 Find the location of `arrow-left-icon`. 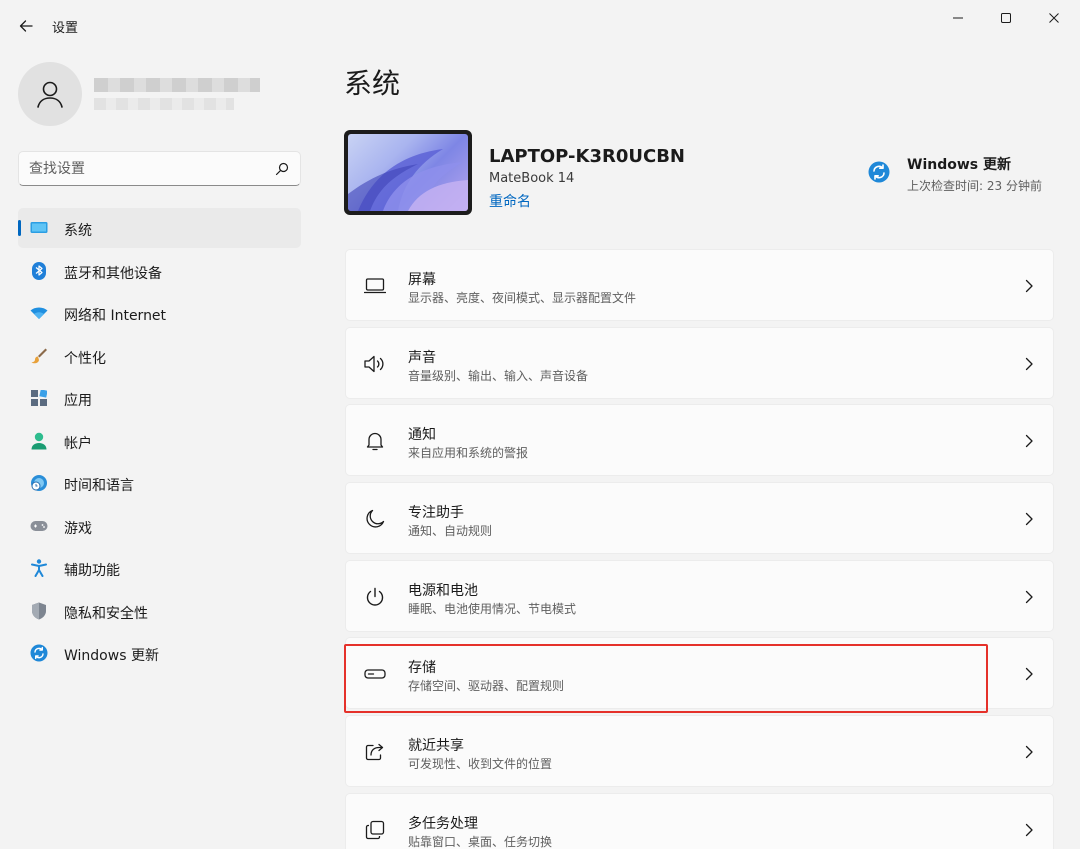

arrow-left-icon is located at coordinates (26, 26).